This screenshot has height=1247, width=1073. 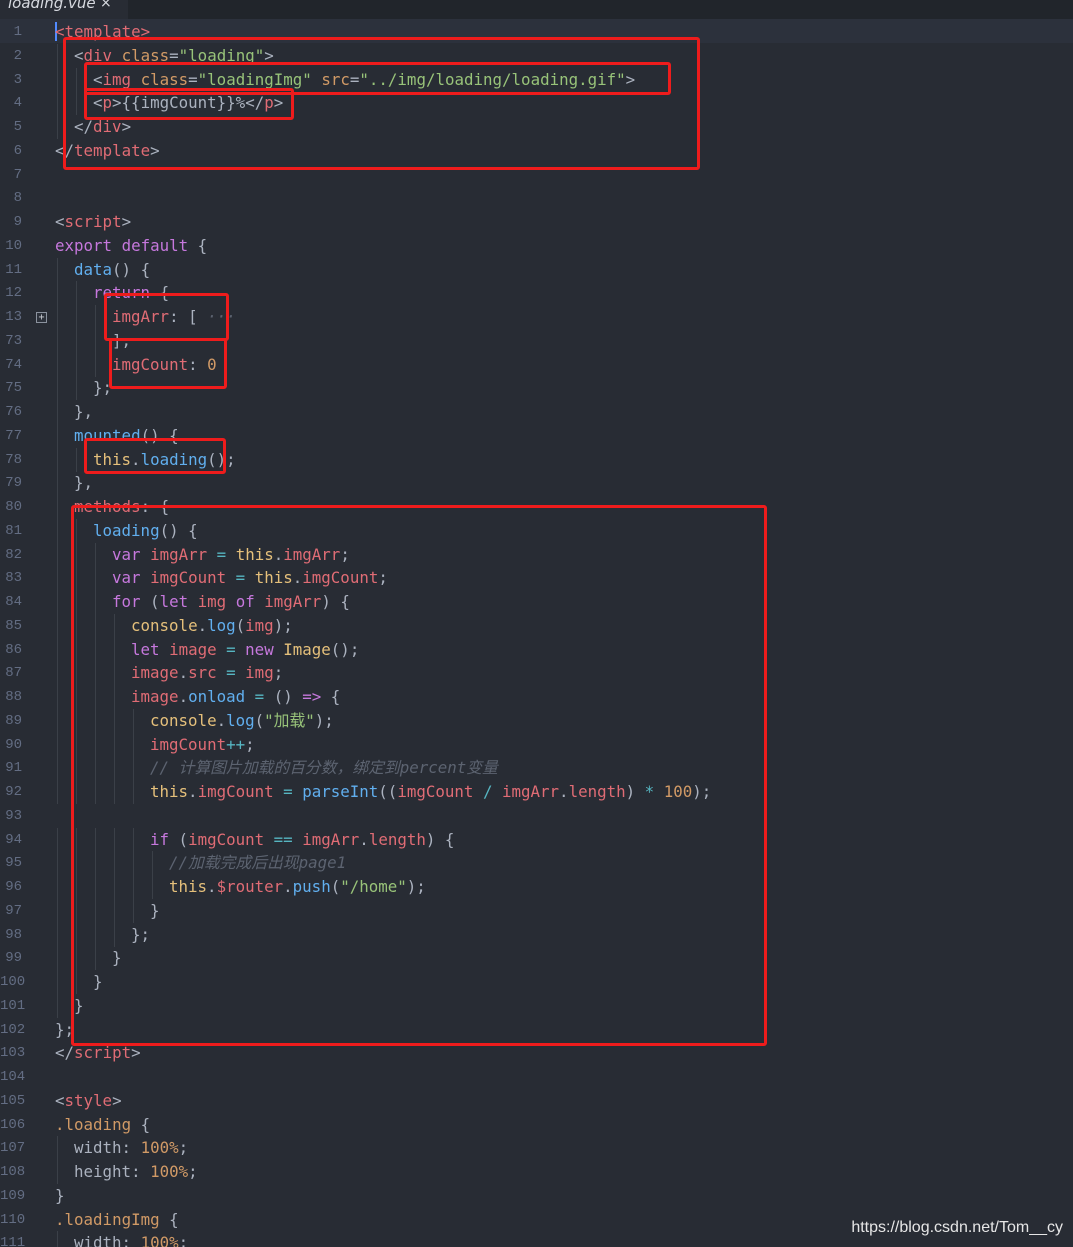 What do you see at coordinates (13, 720) in the screenshot?
I see `line-number: 89` at bounding box center [13, 720].